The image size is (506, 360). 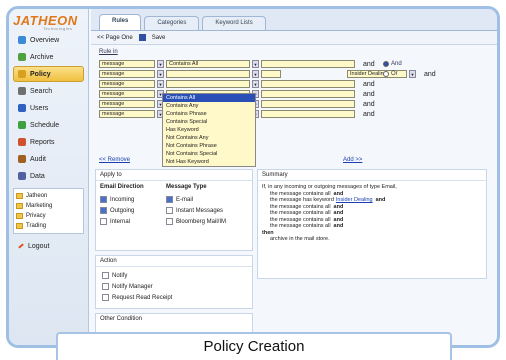 What do you see at coordinates (48, 74) in the screenshot?
I see `nav-item-policy: Policy` at bounding box center [48, 74].